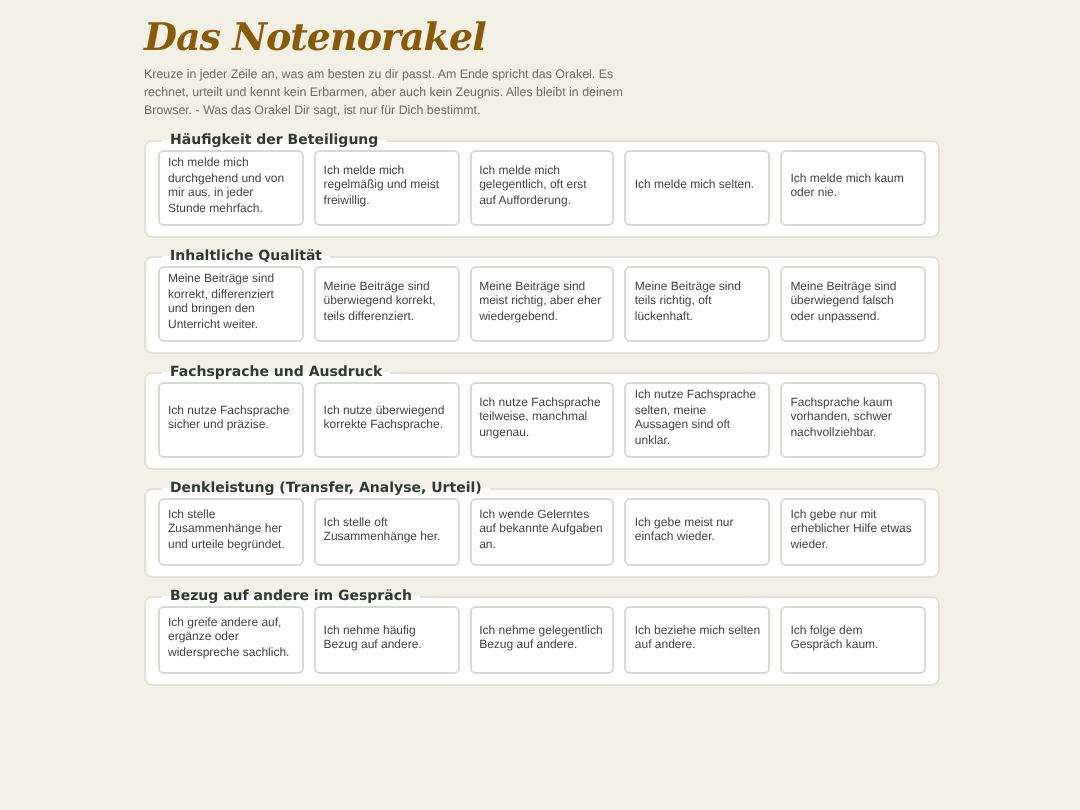 The image size is (1080, 810). Describe the element at coordinates (316, 38) in the screenshot. I see `page-title: Das Notenorakel` at that location.